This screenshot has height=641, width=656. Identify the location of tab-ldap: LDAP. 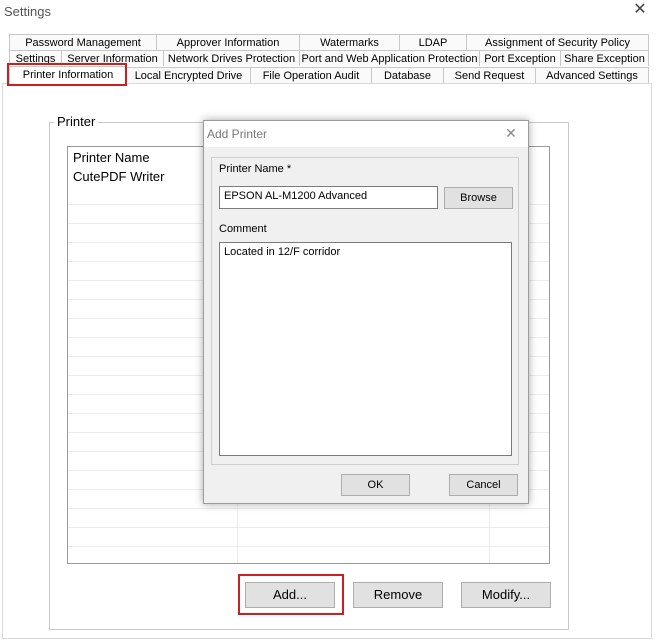
(432, 42).